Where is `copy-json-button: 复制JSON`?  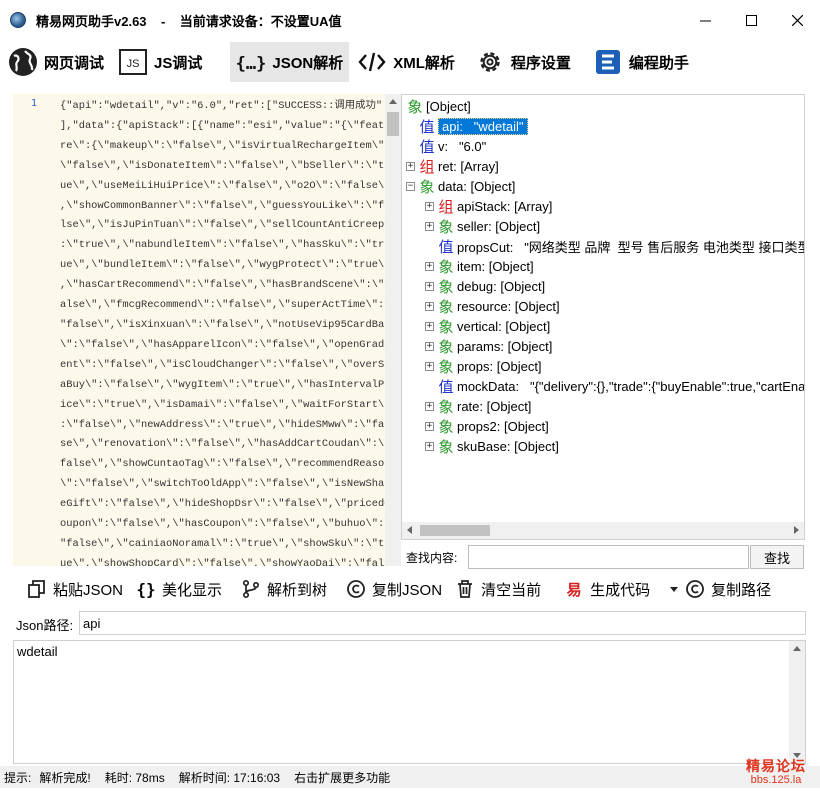
copy-json-button: 复制JSON is located at coordinates (393, 589).